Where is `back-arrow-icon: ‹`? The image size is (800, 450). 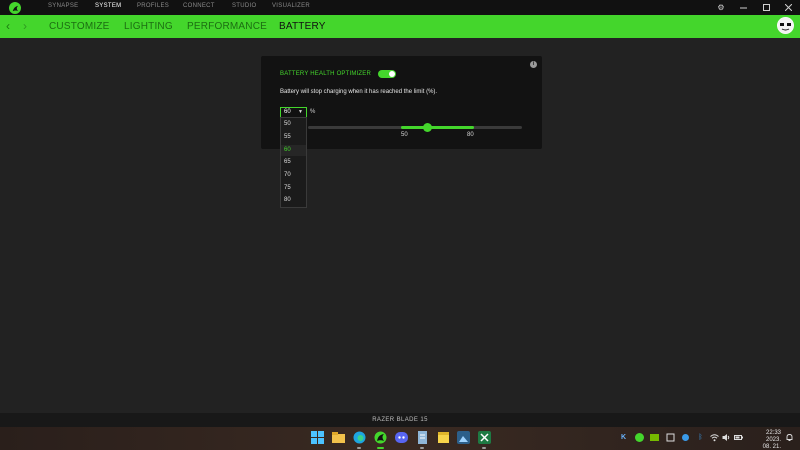 back-arrow-icon: ‹ is located at coordinates (8, 26).